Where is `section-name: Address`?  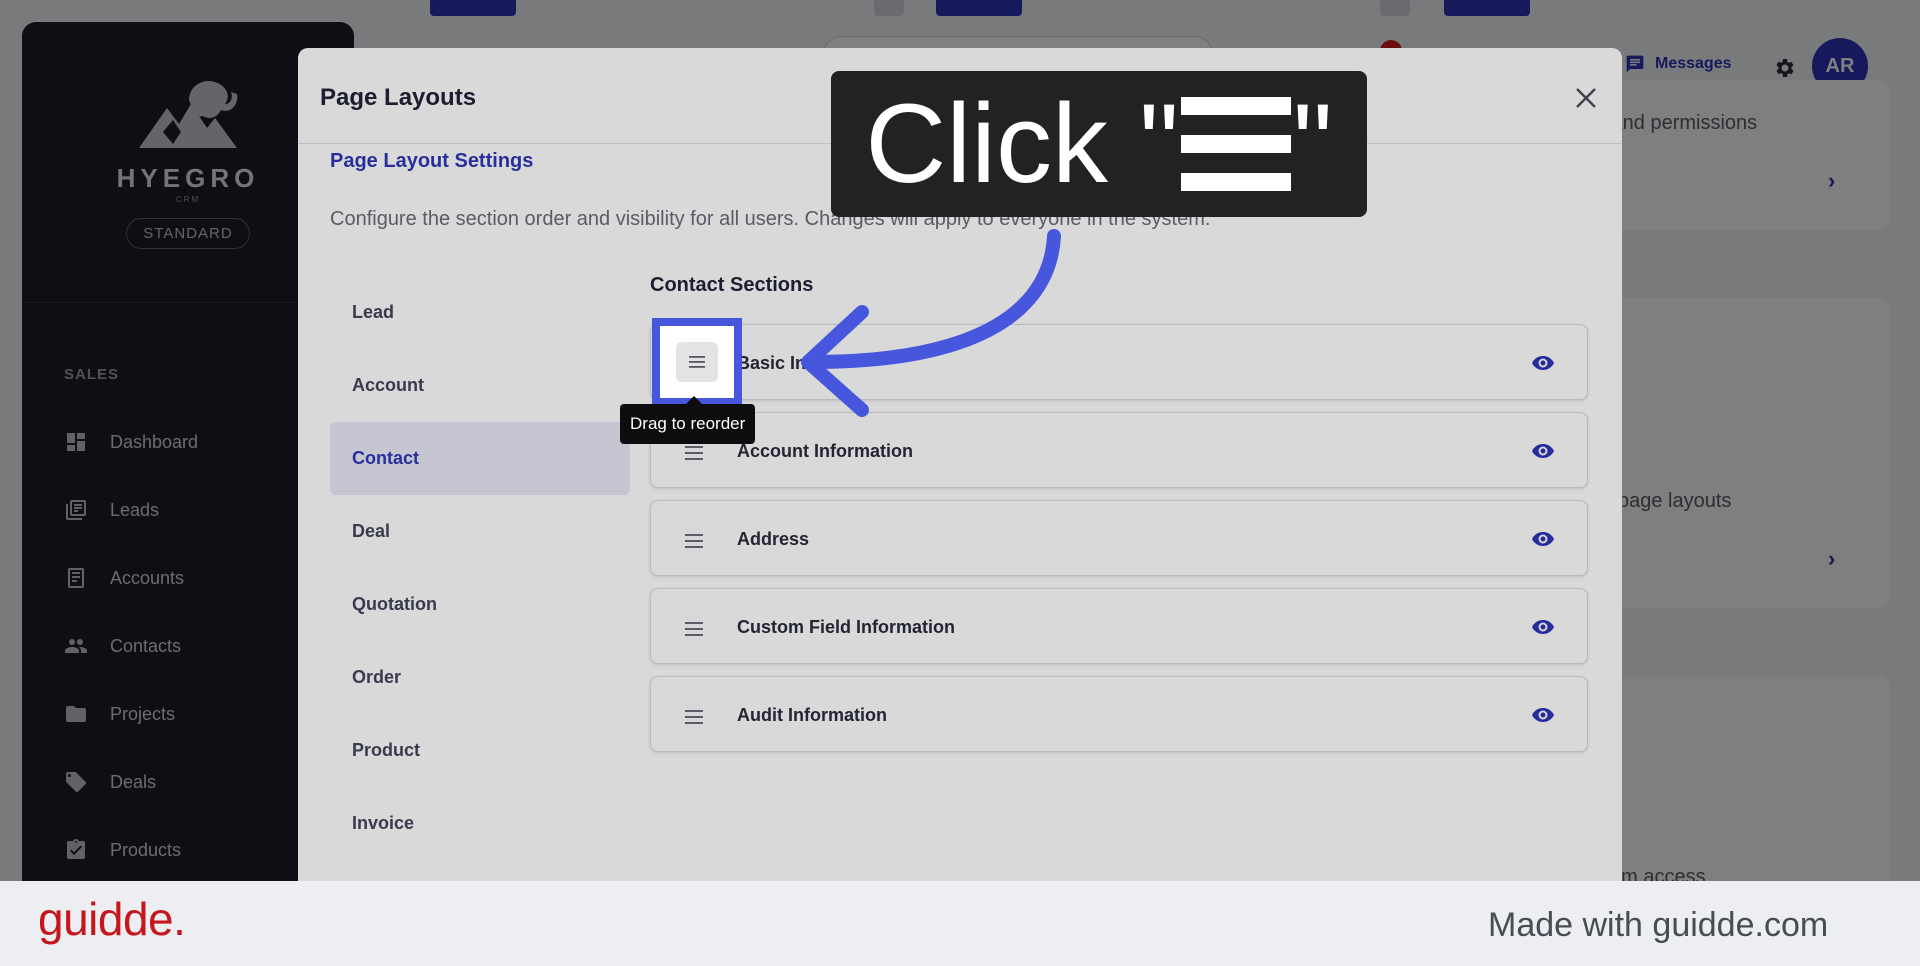
section-name: Address is located at coordinates (773, 539).